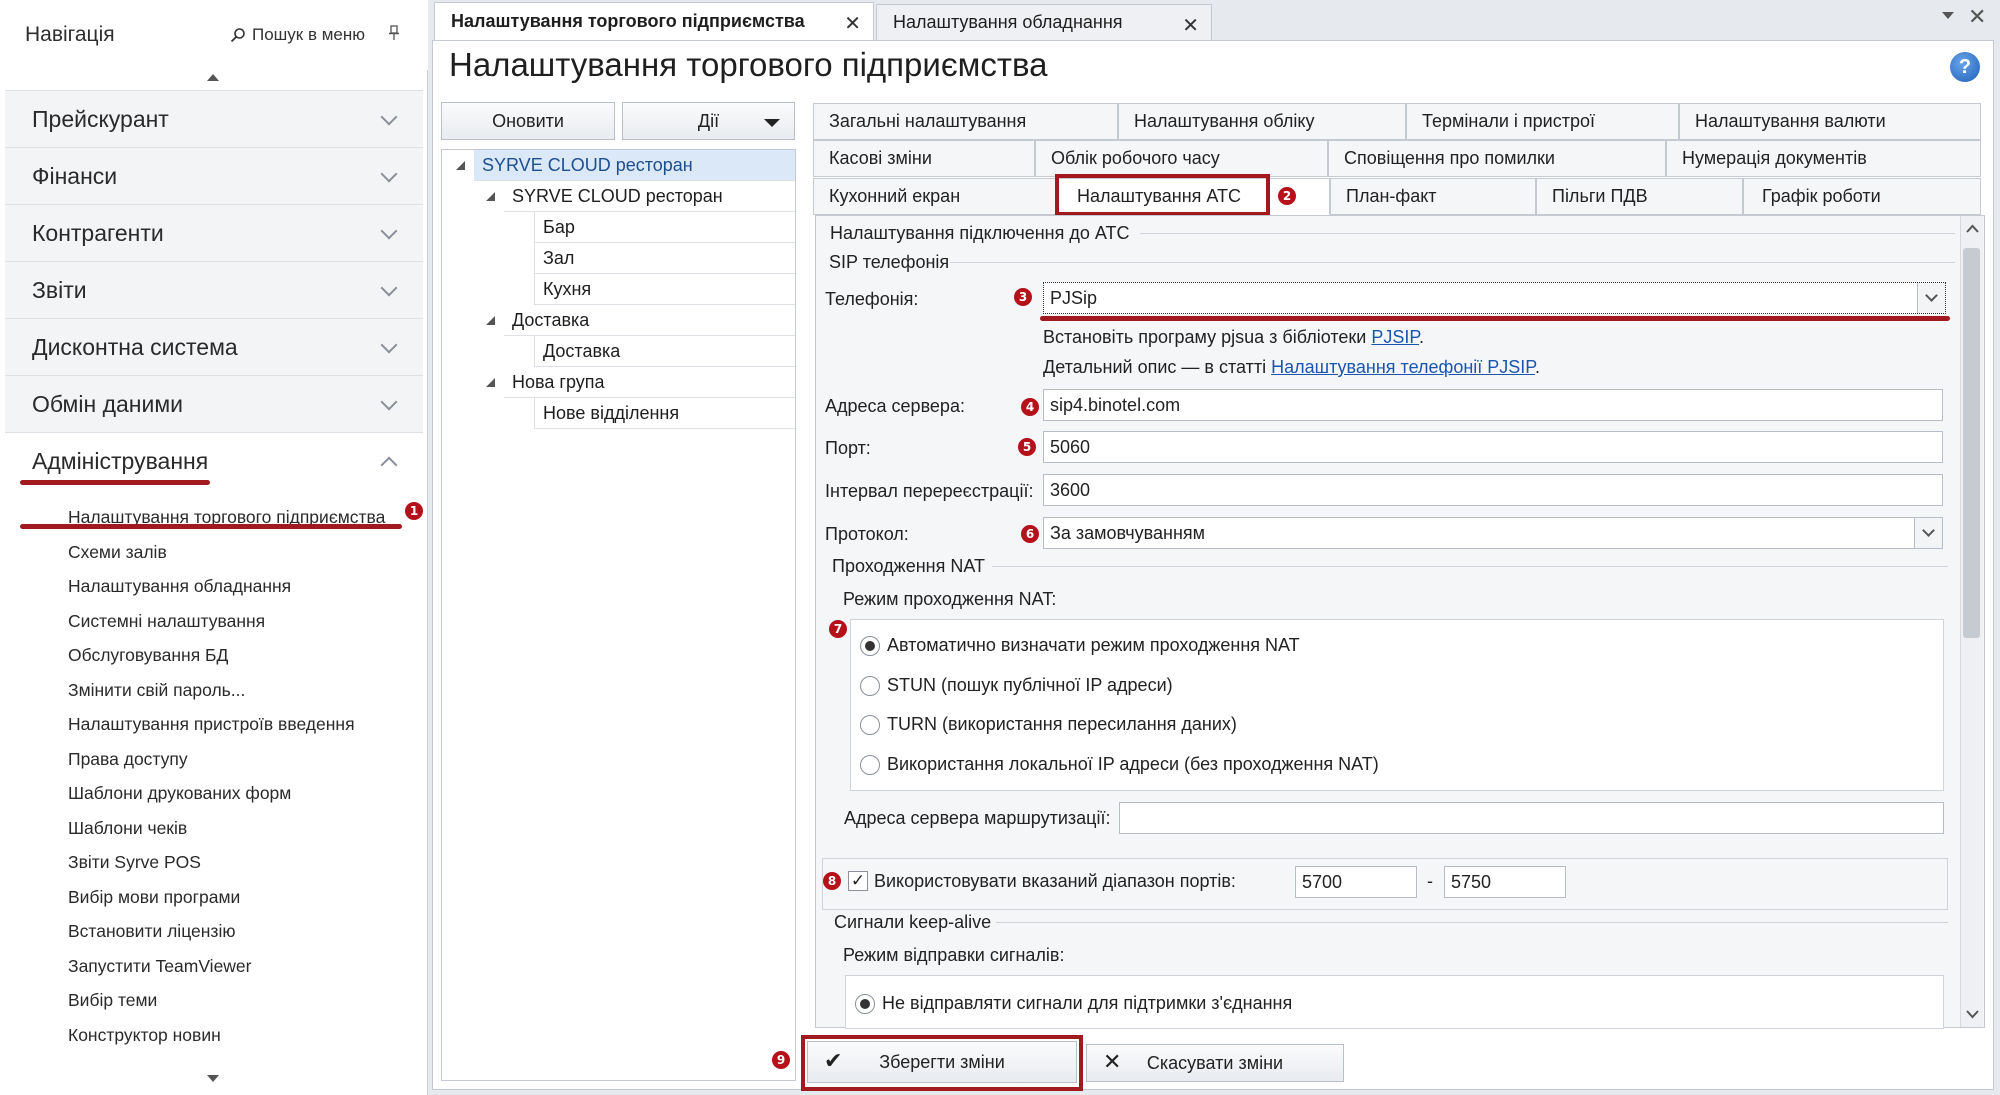 Image resolution: width=2000 pixels, height=1095 pixels. I want to click on menu-search: Пошук в меню, so click(297, 35).